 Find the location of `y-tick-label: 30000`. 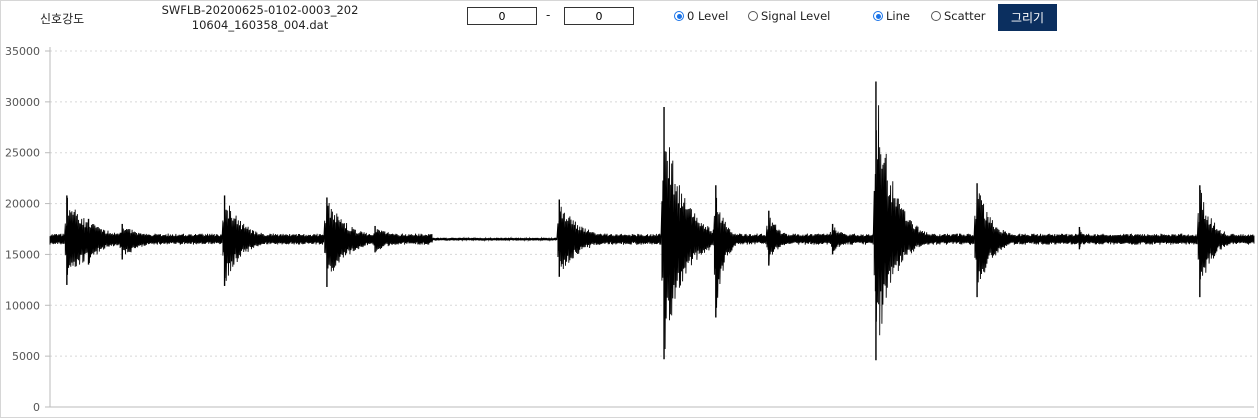

y-tick-label: 30000 is located at coordinates (22, 102).